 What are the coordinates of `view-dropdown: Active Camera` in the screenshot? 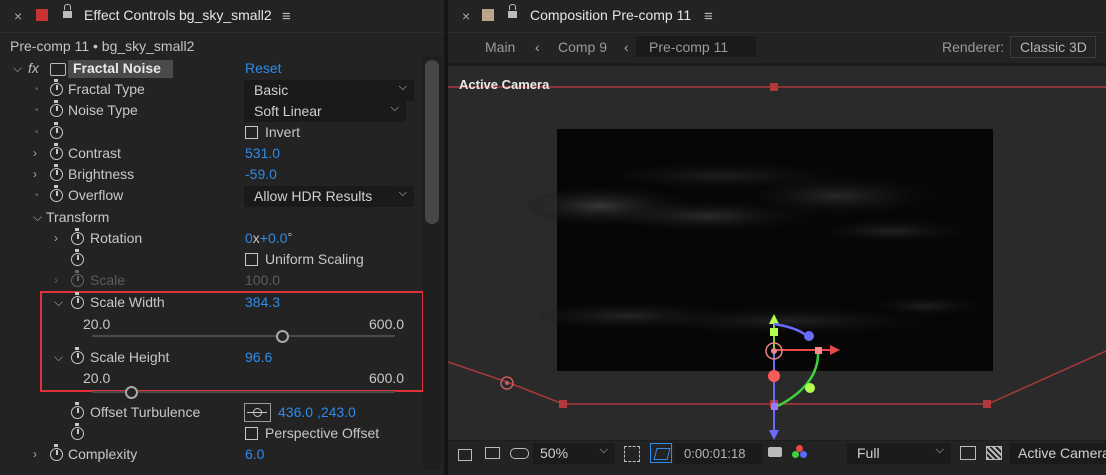 It's located at (1058, 453).